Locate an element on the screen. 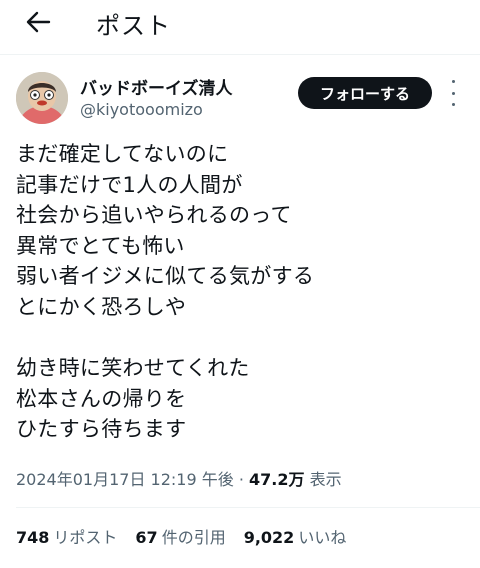  arrow-left-icon is located at coordinates (38, 22).